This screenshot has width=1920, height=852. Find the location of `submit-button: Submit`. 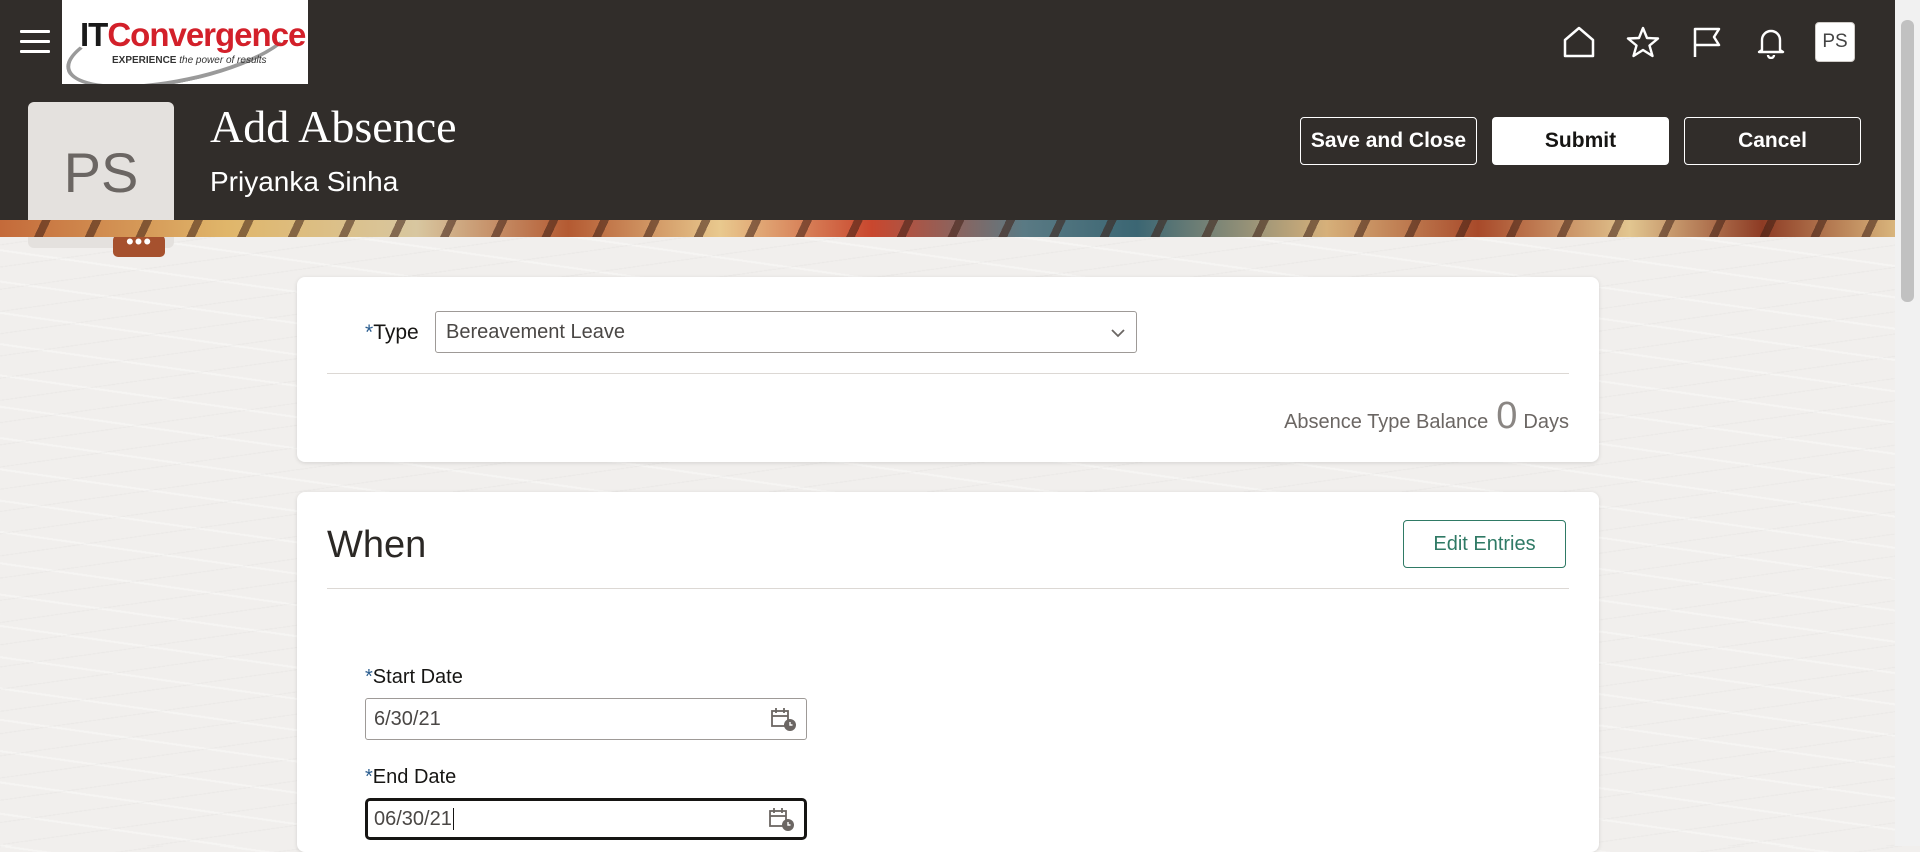

submit-button: Submit is located at coordinates (1580, 141).